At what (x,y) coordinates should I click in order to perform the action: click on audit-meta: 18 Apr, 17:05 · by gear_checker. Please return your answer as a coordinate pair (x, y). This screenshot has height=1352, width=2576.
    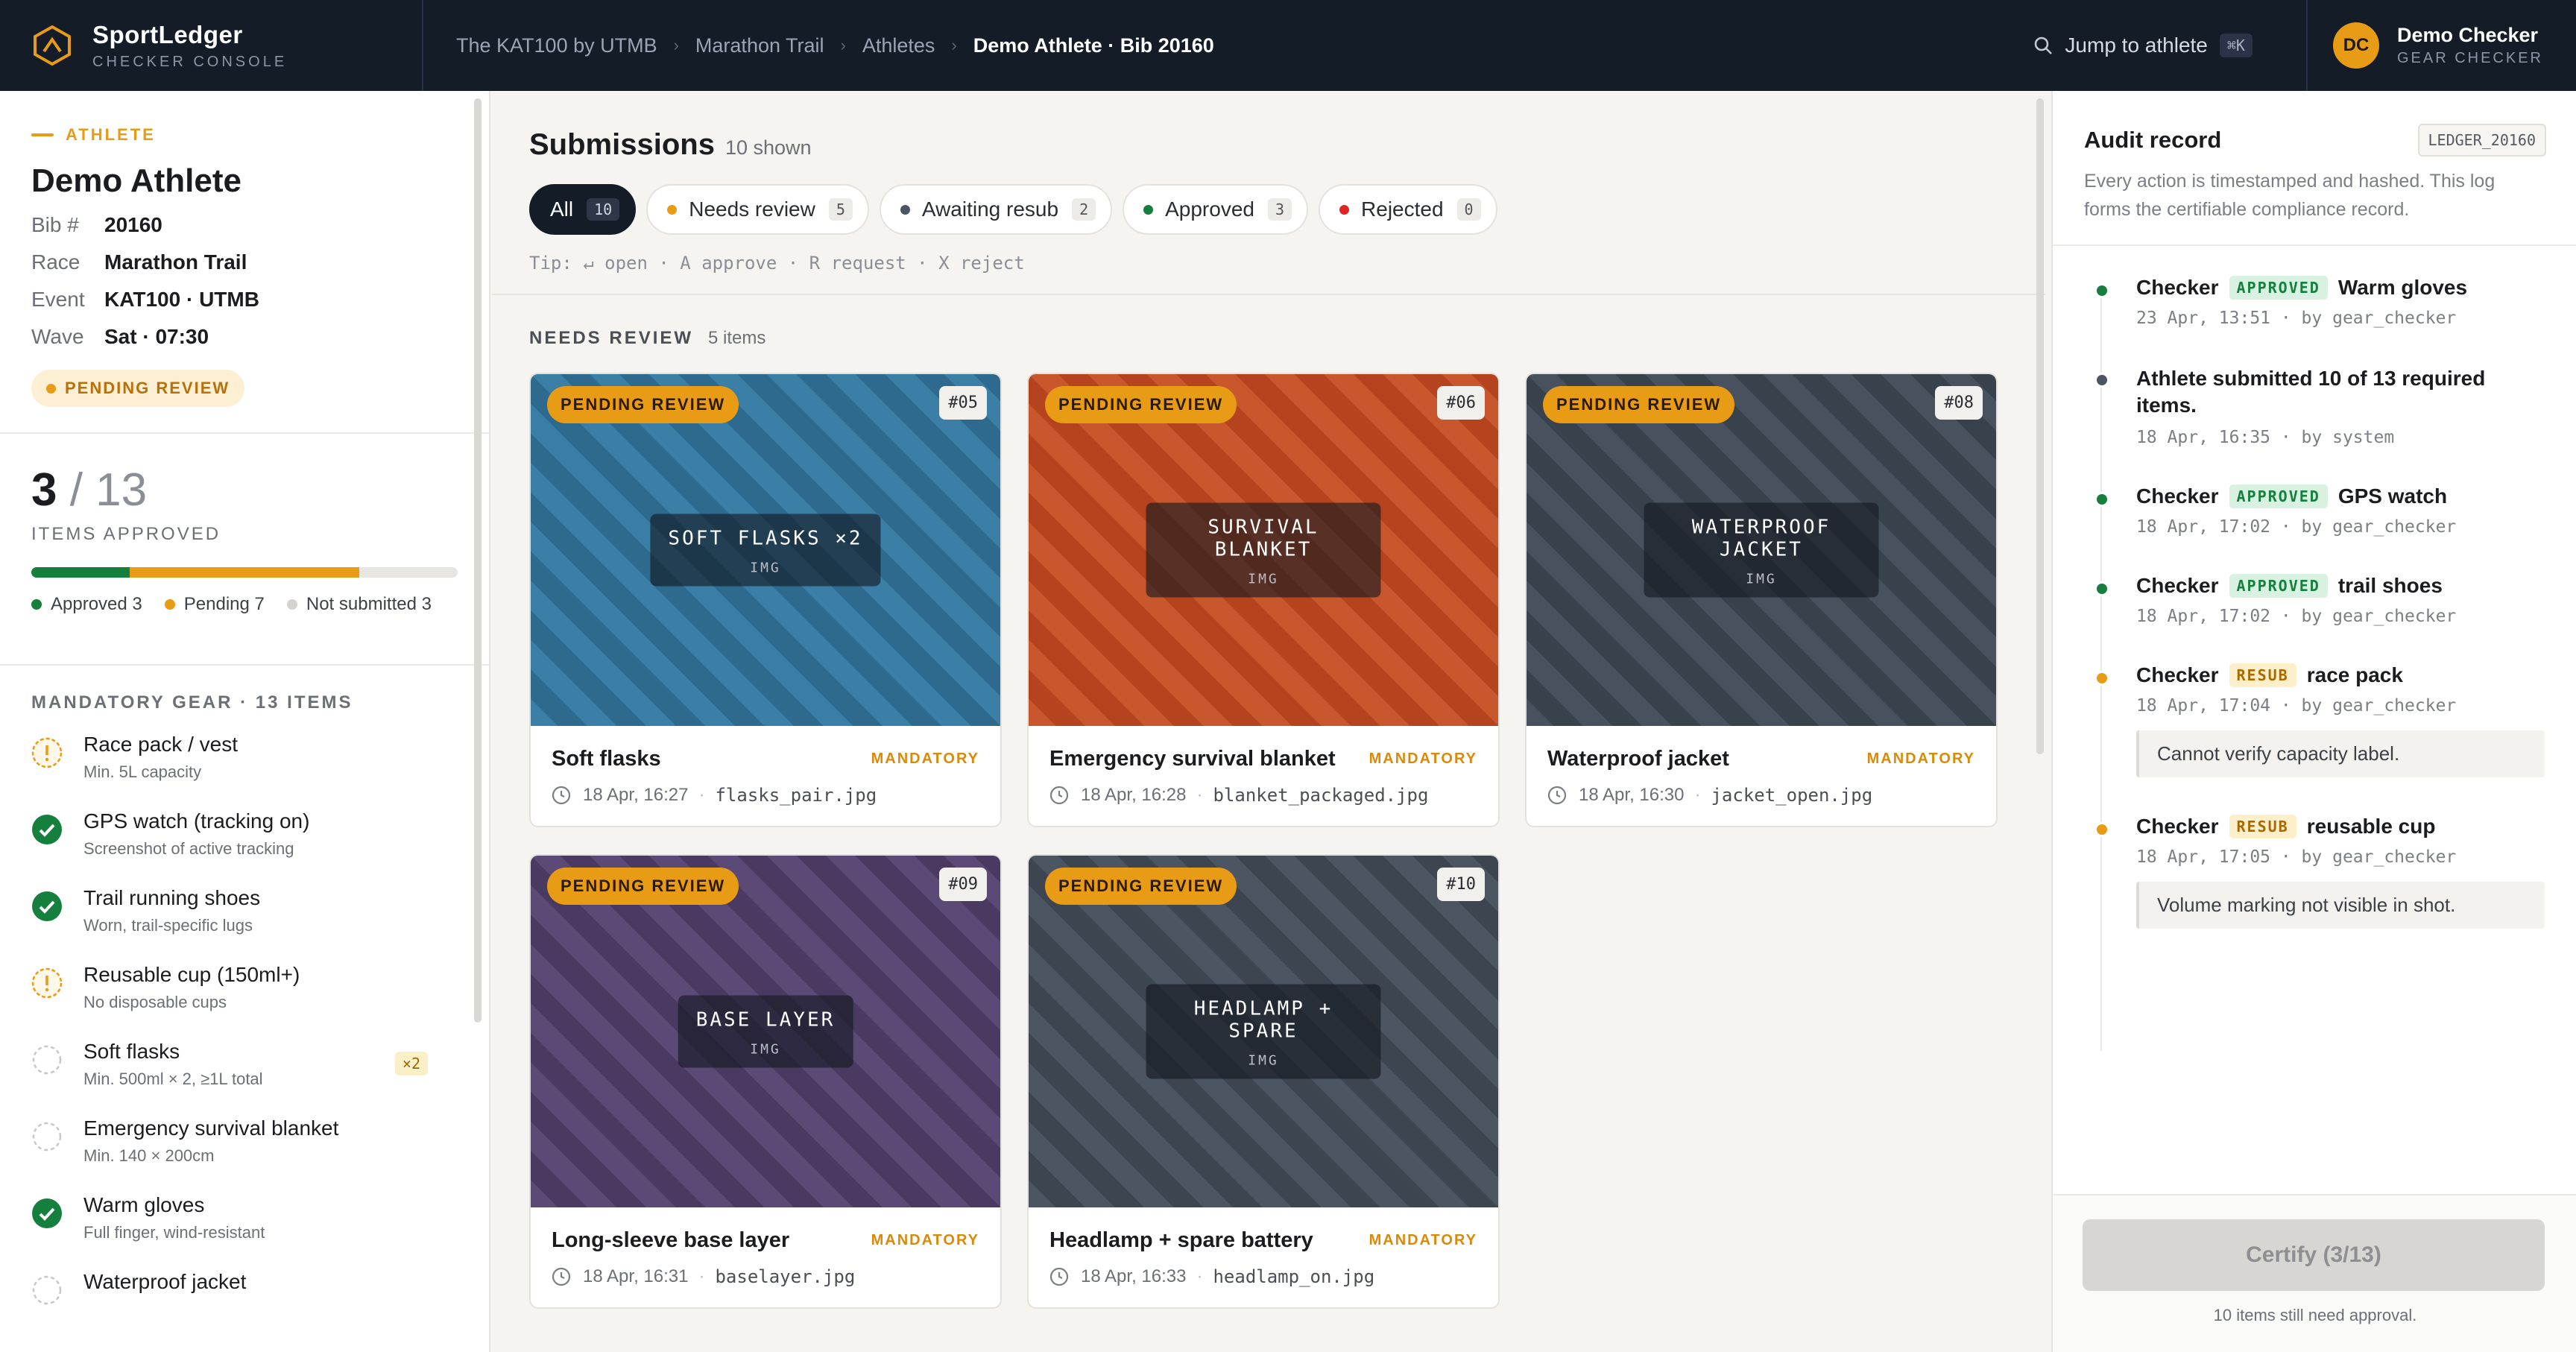
    Looking at the image, I should click on (2296, 857).